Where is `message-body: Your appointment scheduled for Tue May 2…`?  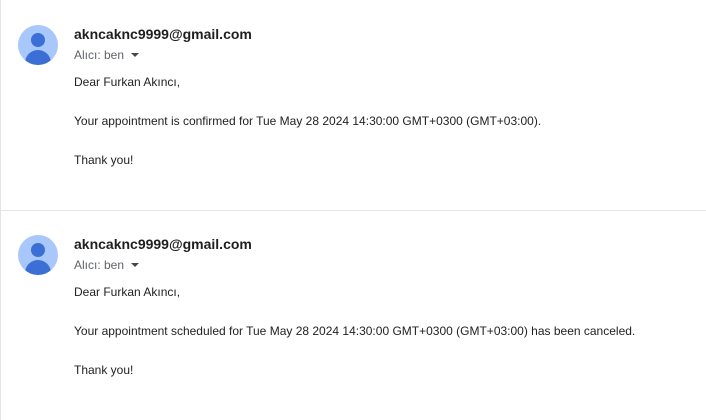 message-body: Your appointment scheduled for Tue May 2… is located at coordinates (355, 331).